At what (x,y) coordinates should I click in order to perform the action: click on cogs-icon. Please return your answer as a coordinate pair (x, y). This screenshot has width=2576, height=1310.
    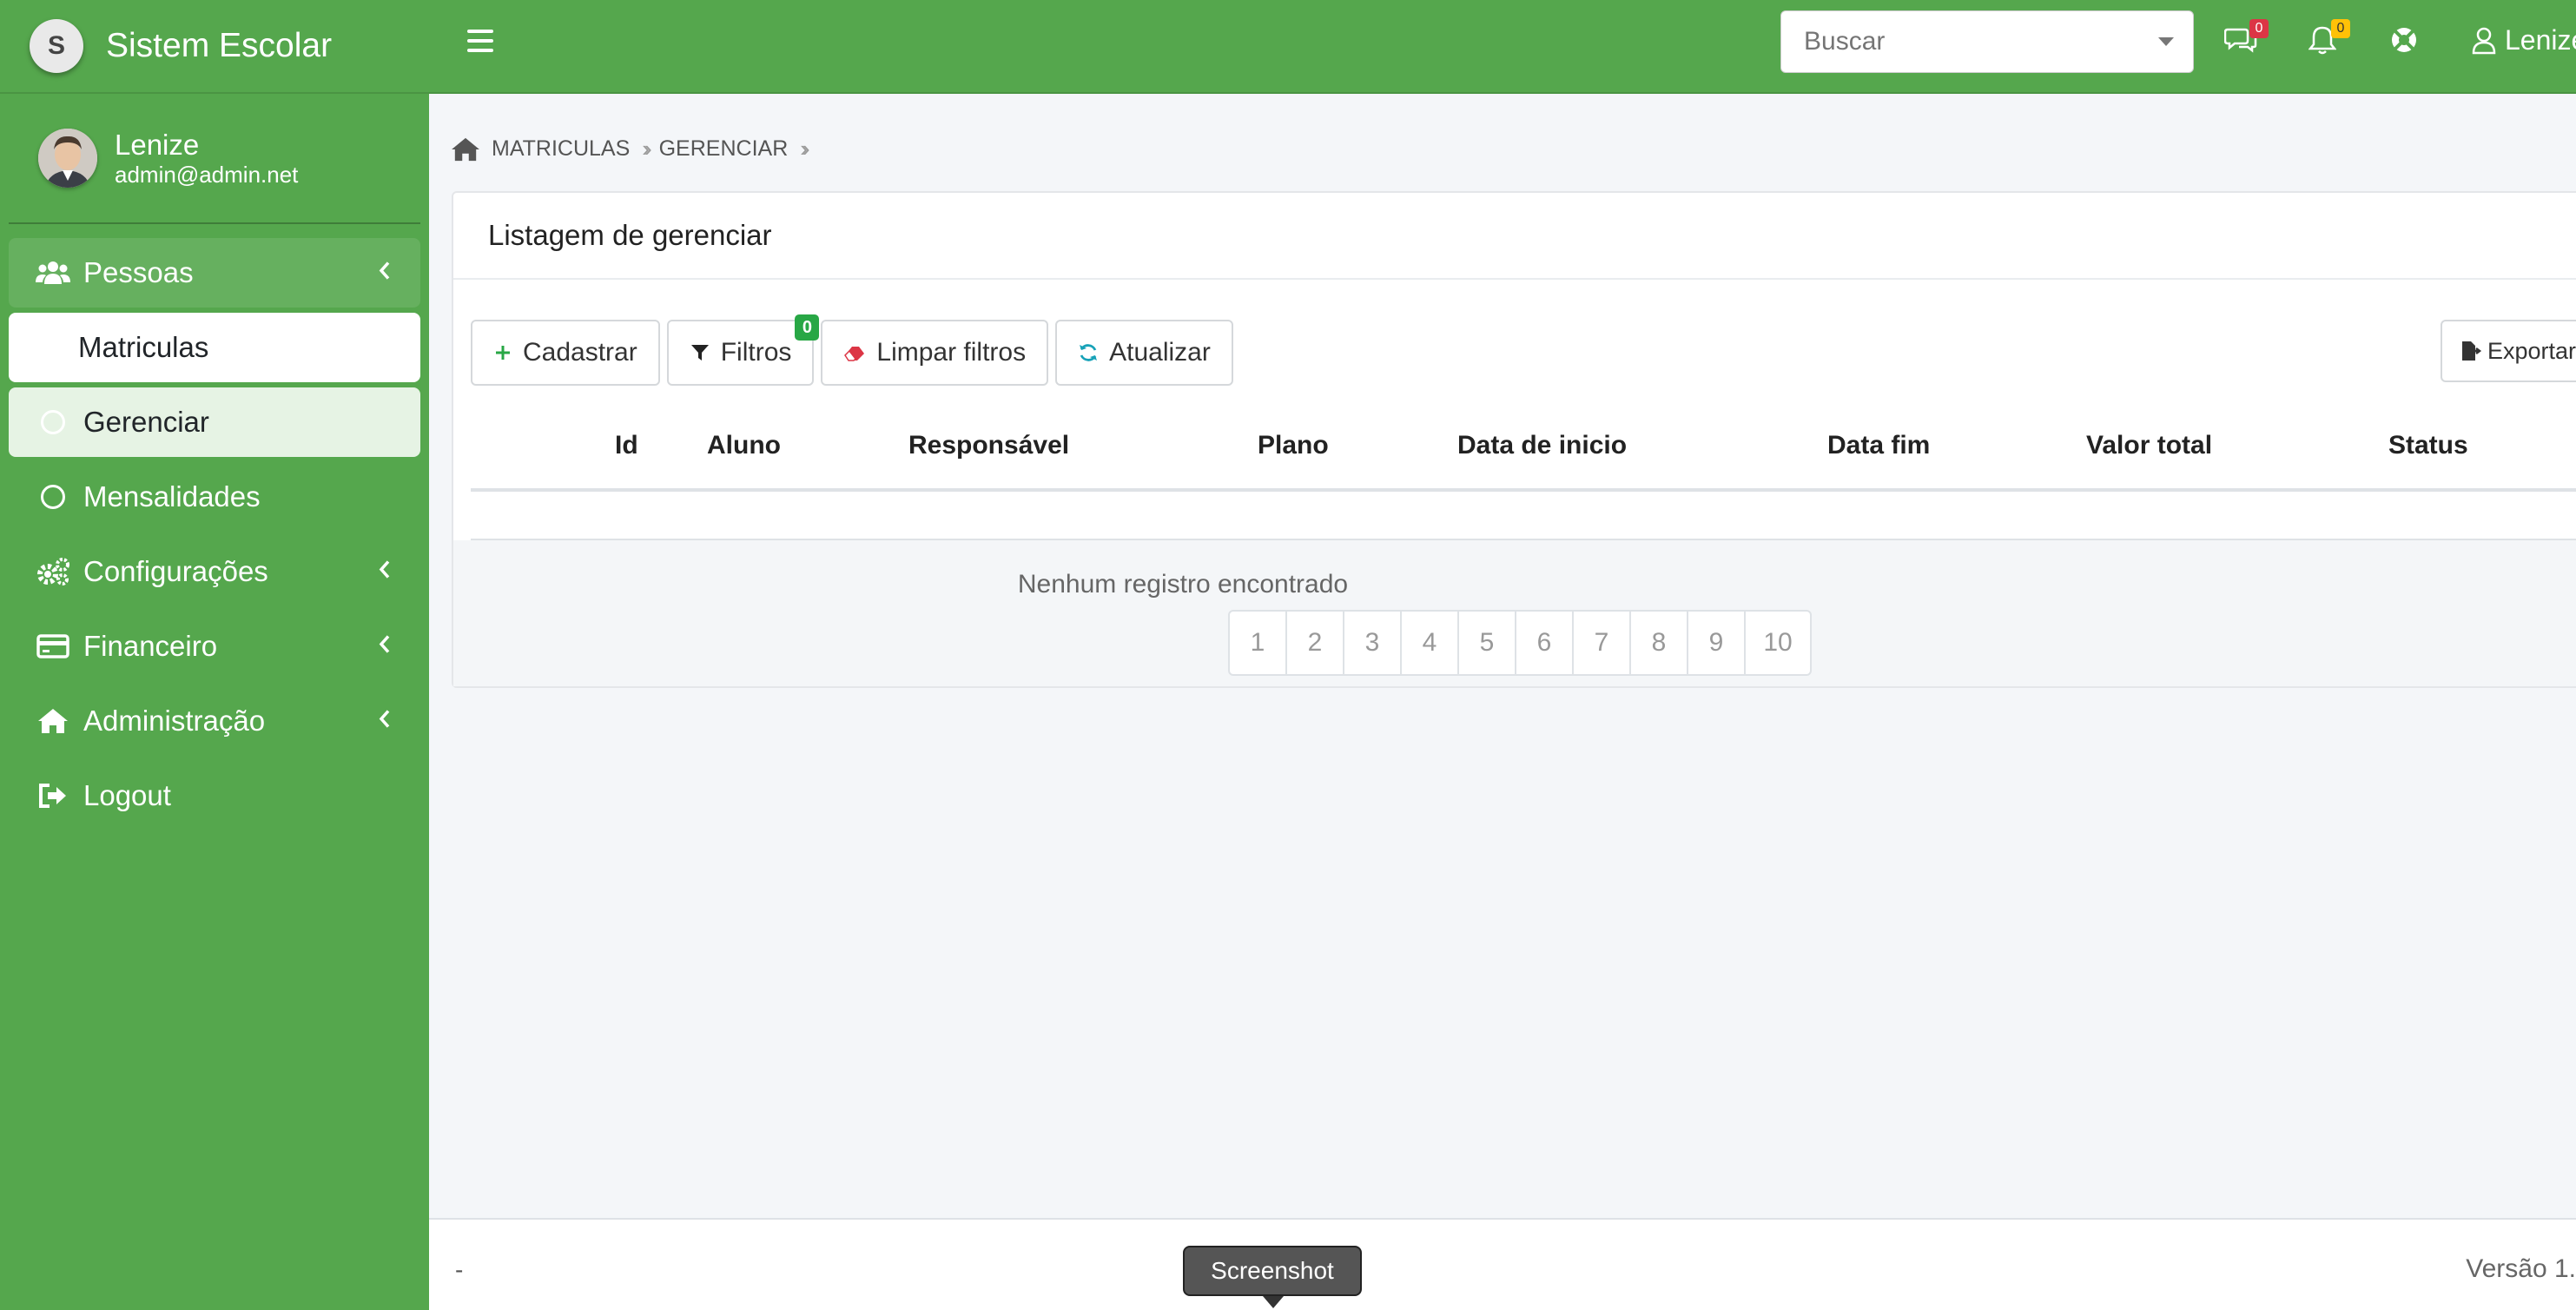
    Looking at the image, I should click on (53, 571).